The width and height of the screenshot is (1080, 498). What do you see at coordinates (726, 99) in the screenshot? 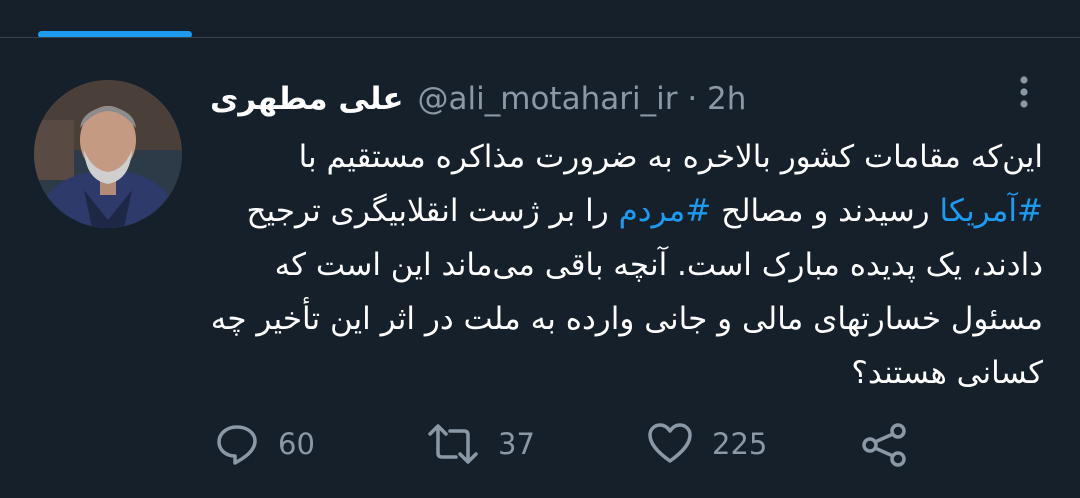
I see `timestamp: 2h` at bounding box center [726, 99].